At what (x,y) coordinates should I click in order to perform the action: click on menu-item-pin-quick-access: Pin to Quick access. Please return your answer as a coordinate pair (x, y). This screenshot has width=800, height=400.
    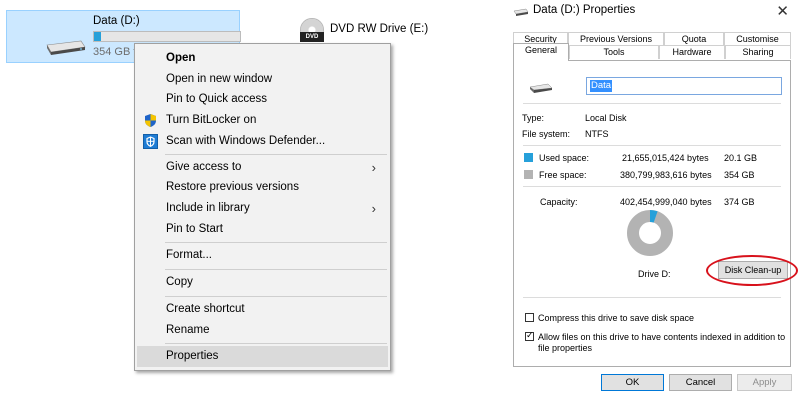
    Looking at the image, I should click on (262, 99).